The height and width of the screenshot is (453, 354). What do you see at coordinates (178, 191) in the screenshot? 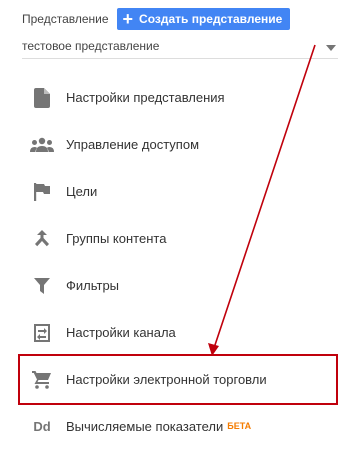
I see `menu-item-goals: Цели` at bounding box center [178, 191].